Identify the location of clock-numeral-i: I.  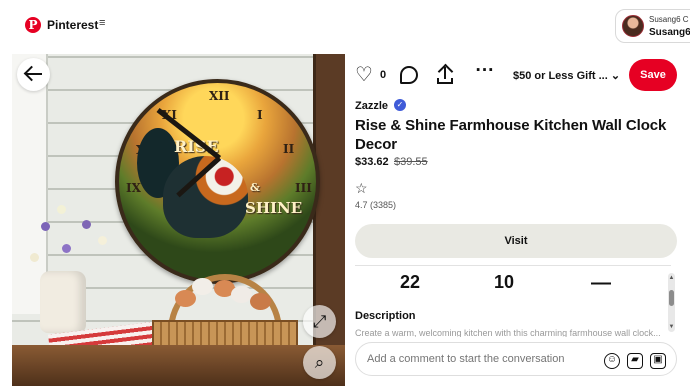
(260, 115).